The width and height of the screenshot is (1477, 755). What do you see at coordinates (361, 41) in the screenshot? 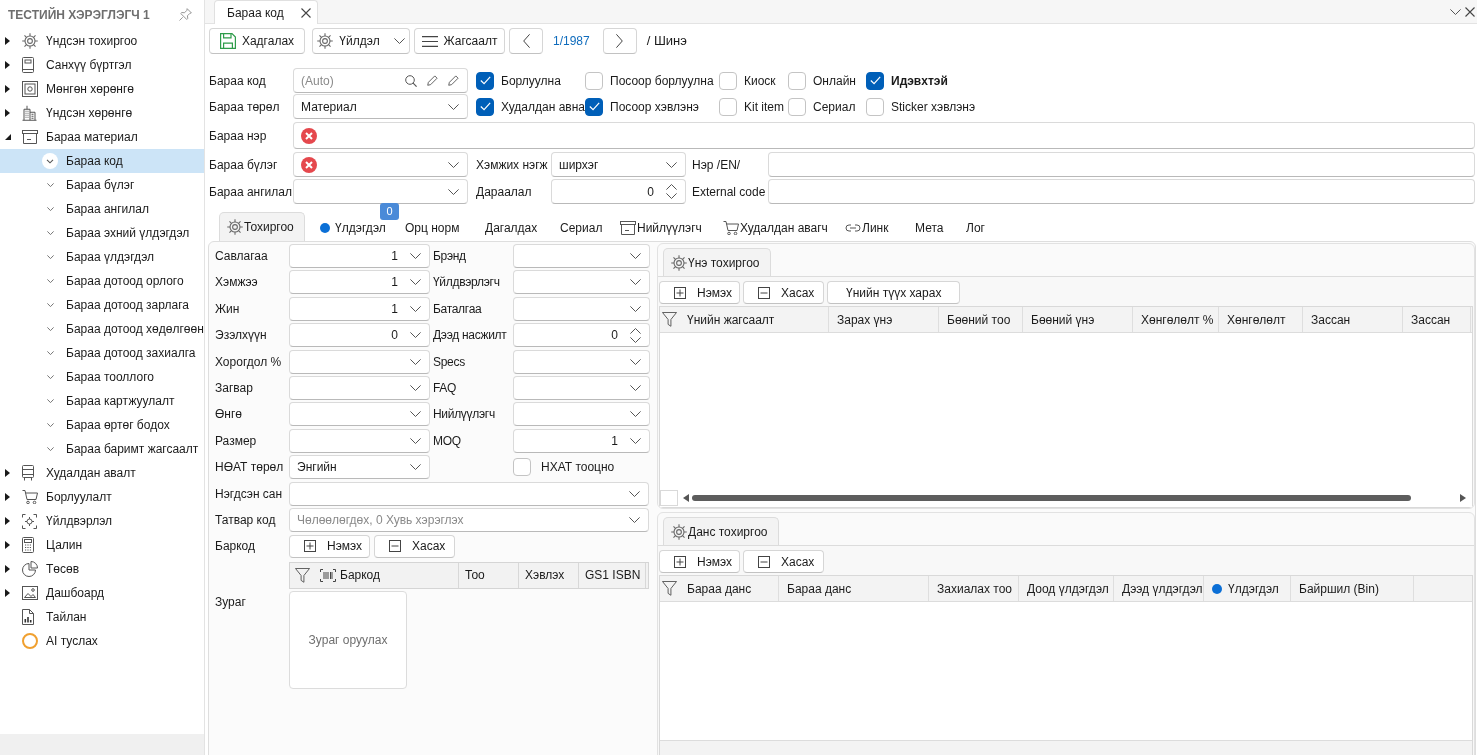
I see `actions-dropdown-button: Үйлдэл` at bounding box center [361, 41].